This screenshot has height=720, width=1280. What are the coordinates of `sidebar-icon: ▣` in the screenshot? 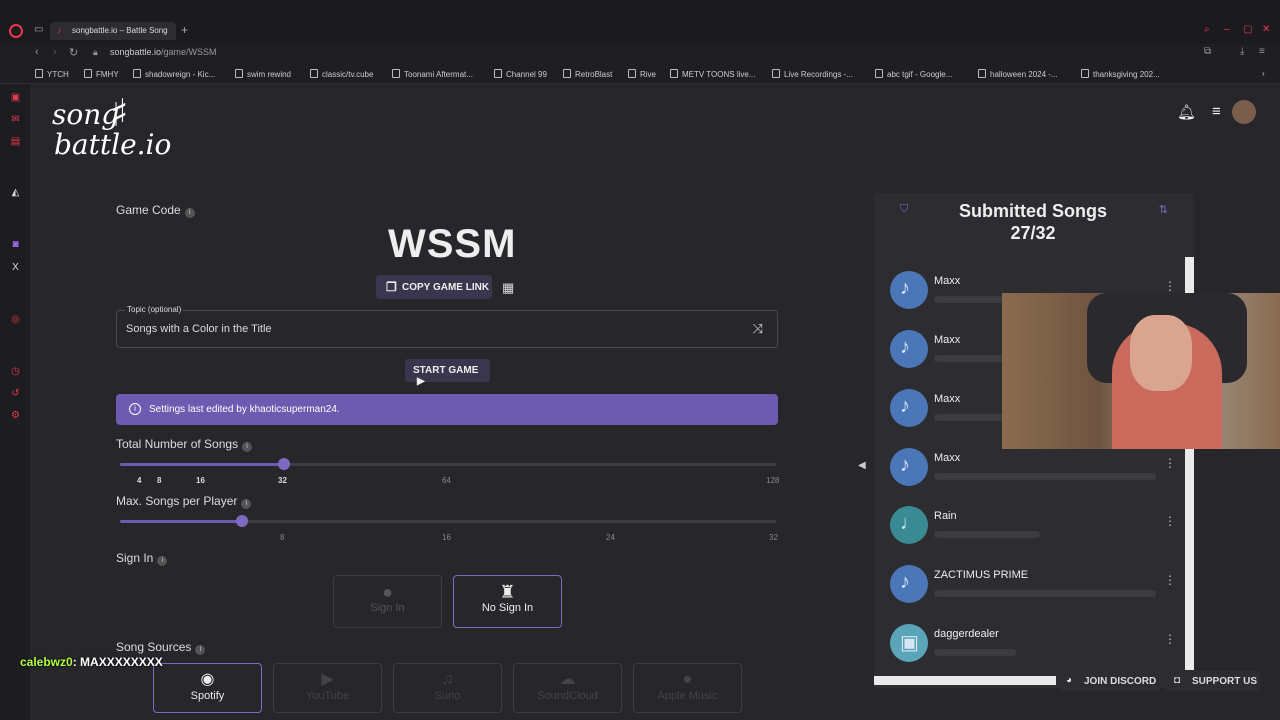 It's located at (15, 97).